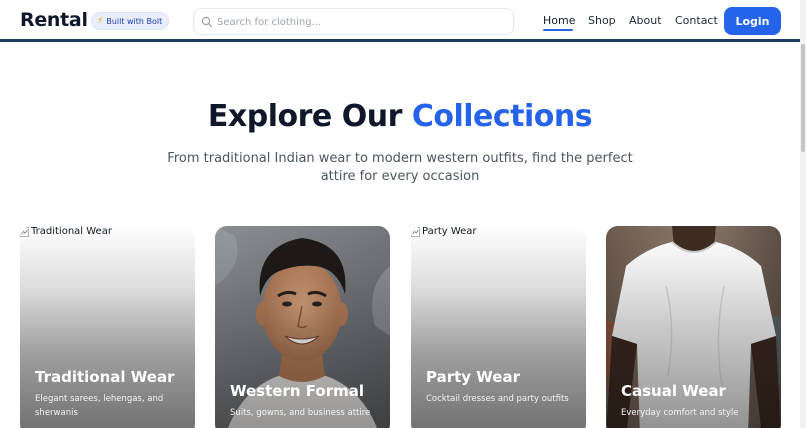 This screenshot has height=428, width=806. What do you see at coordinates (297, 391) in the screenshot?
I see `card-title: Western Formal` at bounding box center [297, 391].